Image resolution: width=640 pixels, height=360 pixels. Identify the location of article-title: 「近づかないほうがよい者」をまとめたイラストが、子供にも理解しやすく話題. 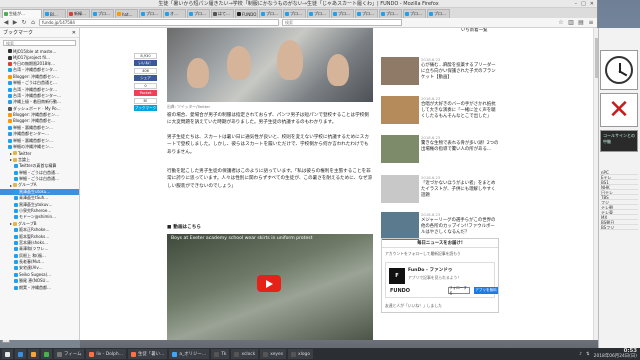
(460, 190).